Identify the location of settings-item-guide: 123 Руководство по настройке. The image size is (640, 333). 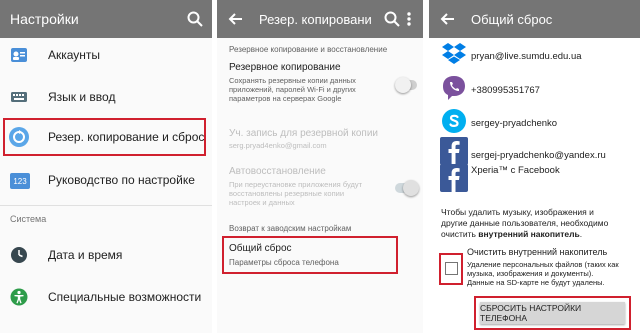
(106, 180).